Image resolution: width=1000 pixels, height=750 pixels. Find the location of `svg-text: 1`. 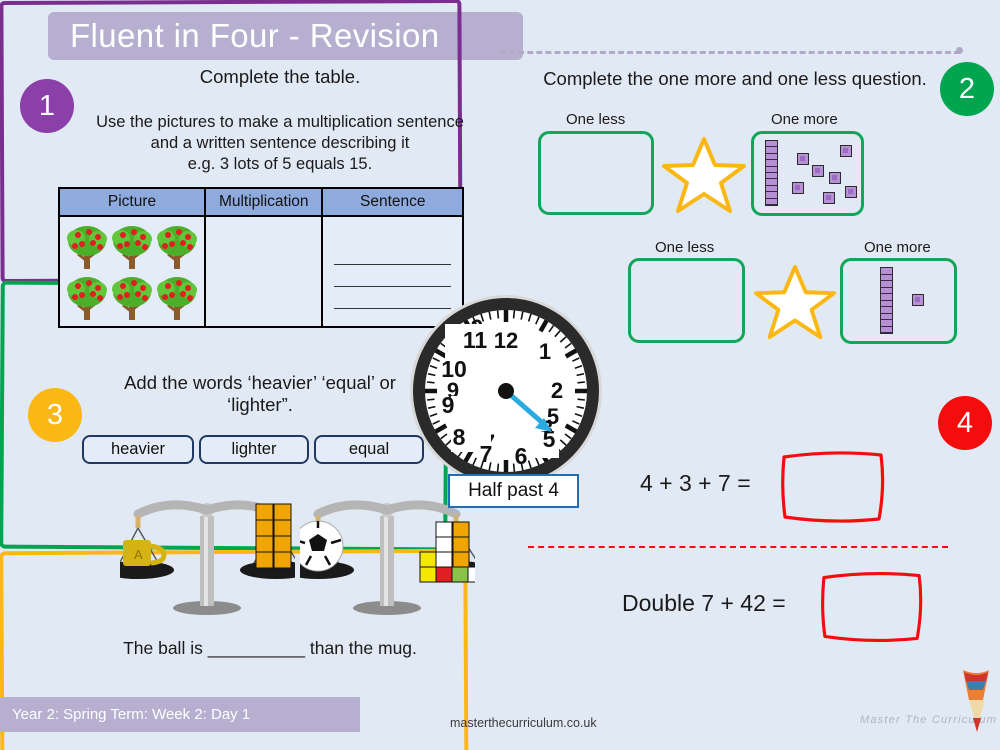

svg-text: 1 is located at coordinates (545, 351).